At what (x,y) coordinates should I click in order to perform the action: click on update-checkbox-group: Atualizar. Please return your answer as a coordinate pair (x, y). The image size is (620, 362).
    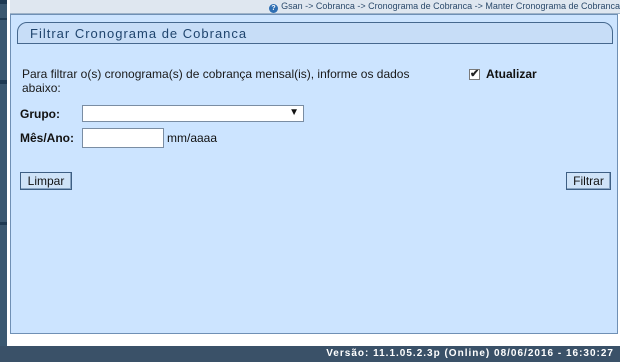
    Looking at the image, I should click on (503, 74).